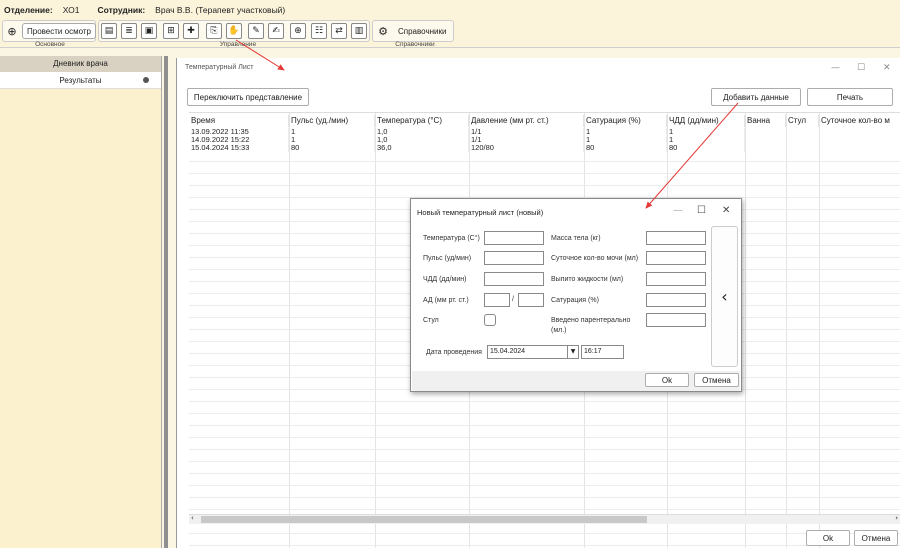  I want to click on column-header: Суточное кол-во м, so click(859, 121).